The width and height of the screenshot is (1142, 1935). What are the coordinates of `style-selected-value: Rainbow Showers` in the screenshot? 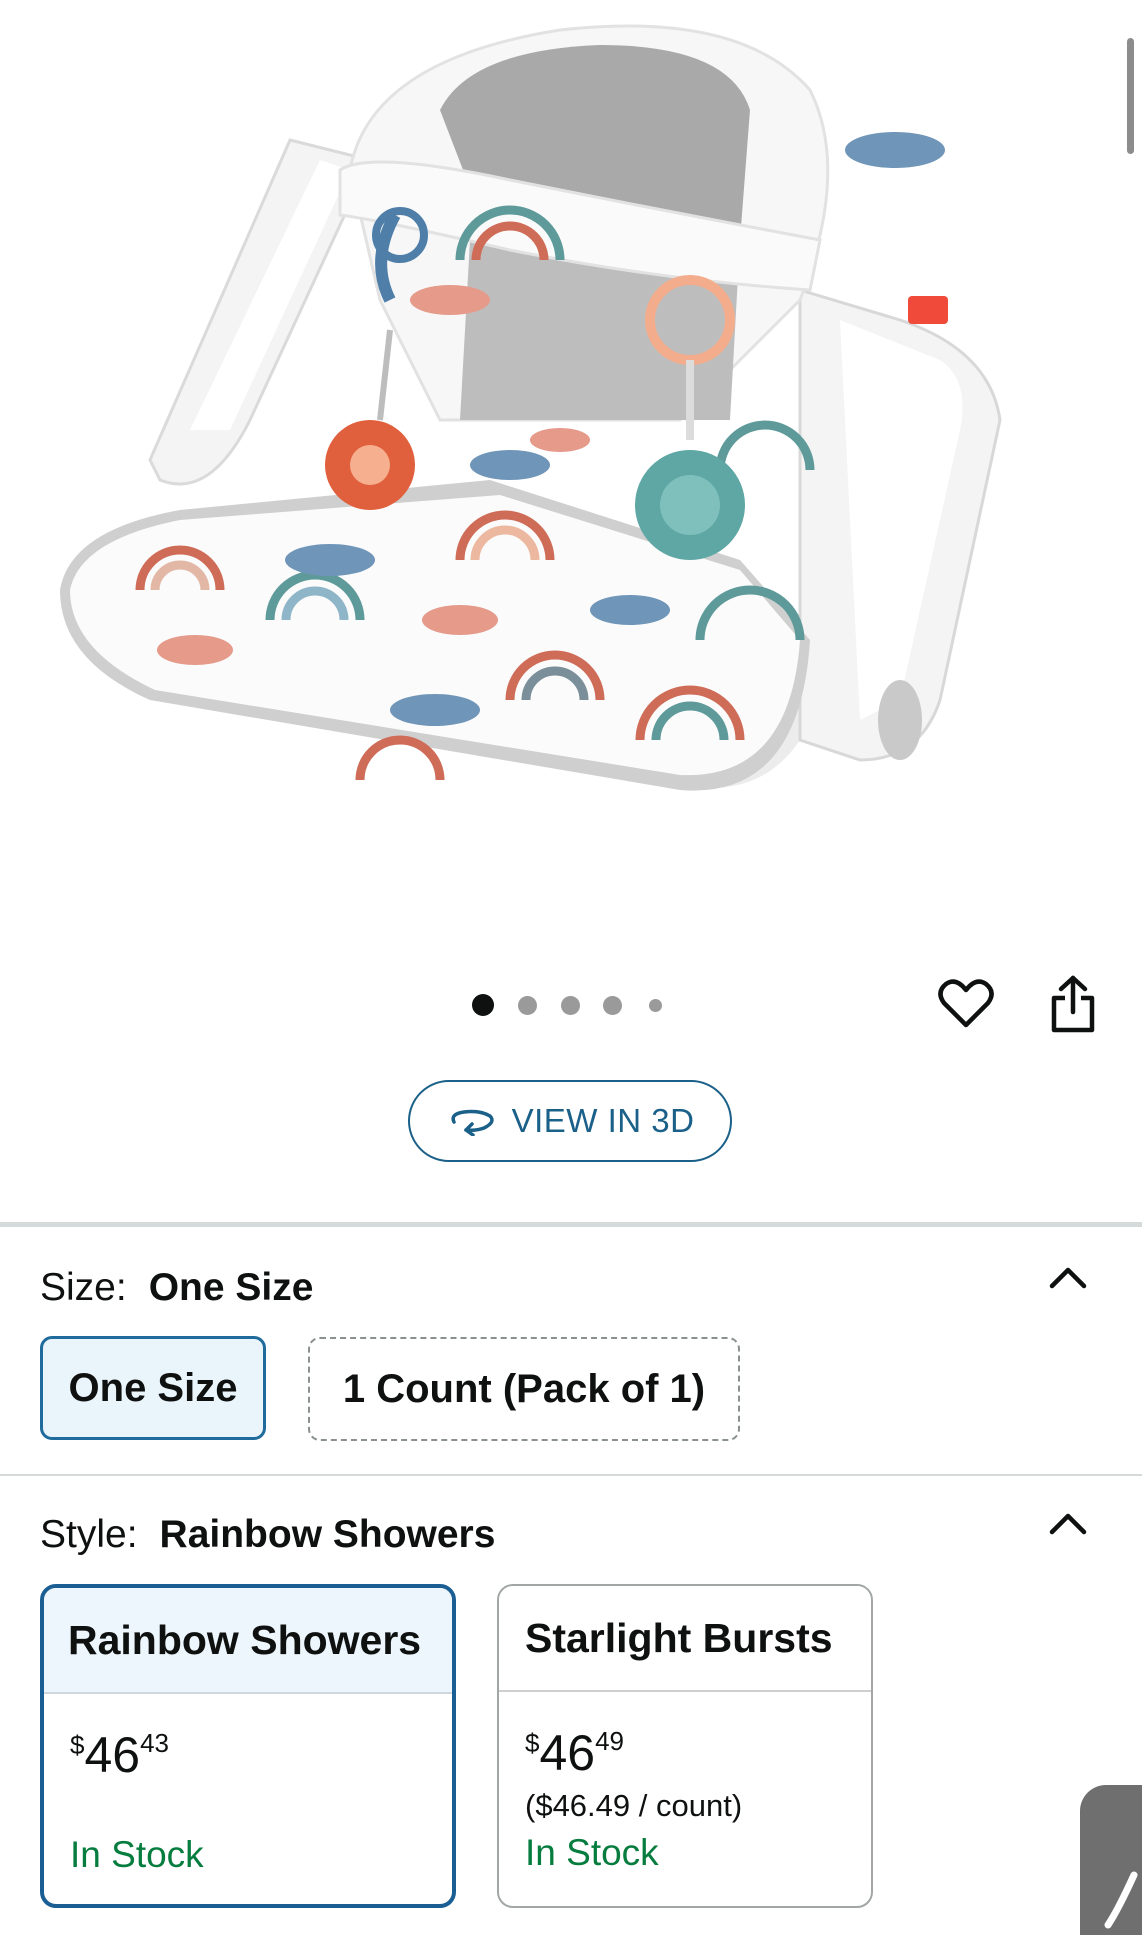 It's located at (327, 1534).